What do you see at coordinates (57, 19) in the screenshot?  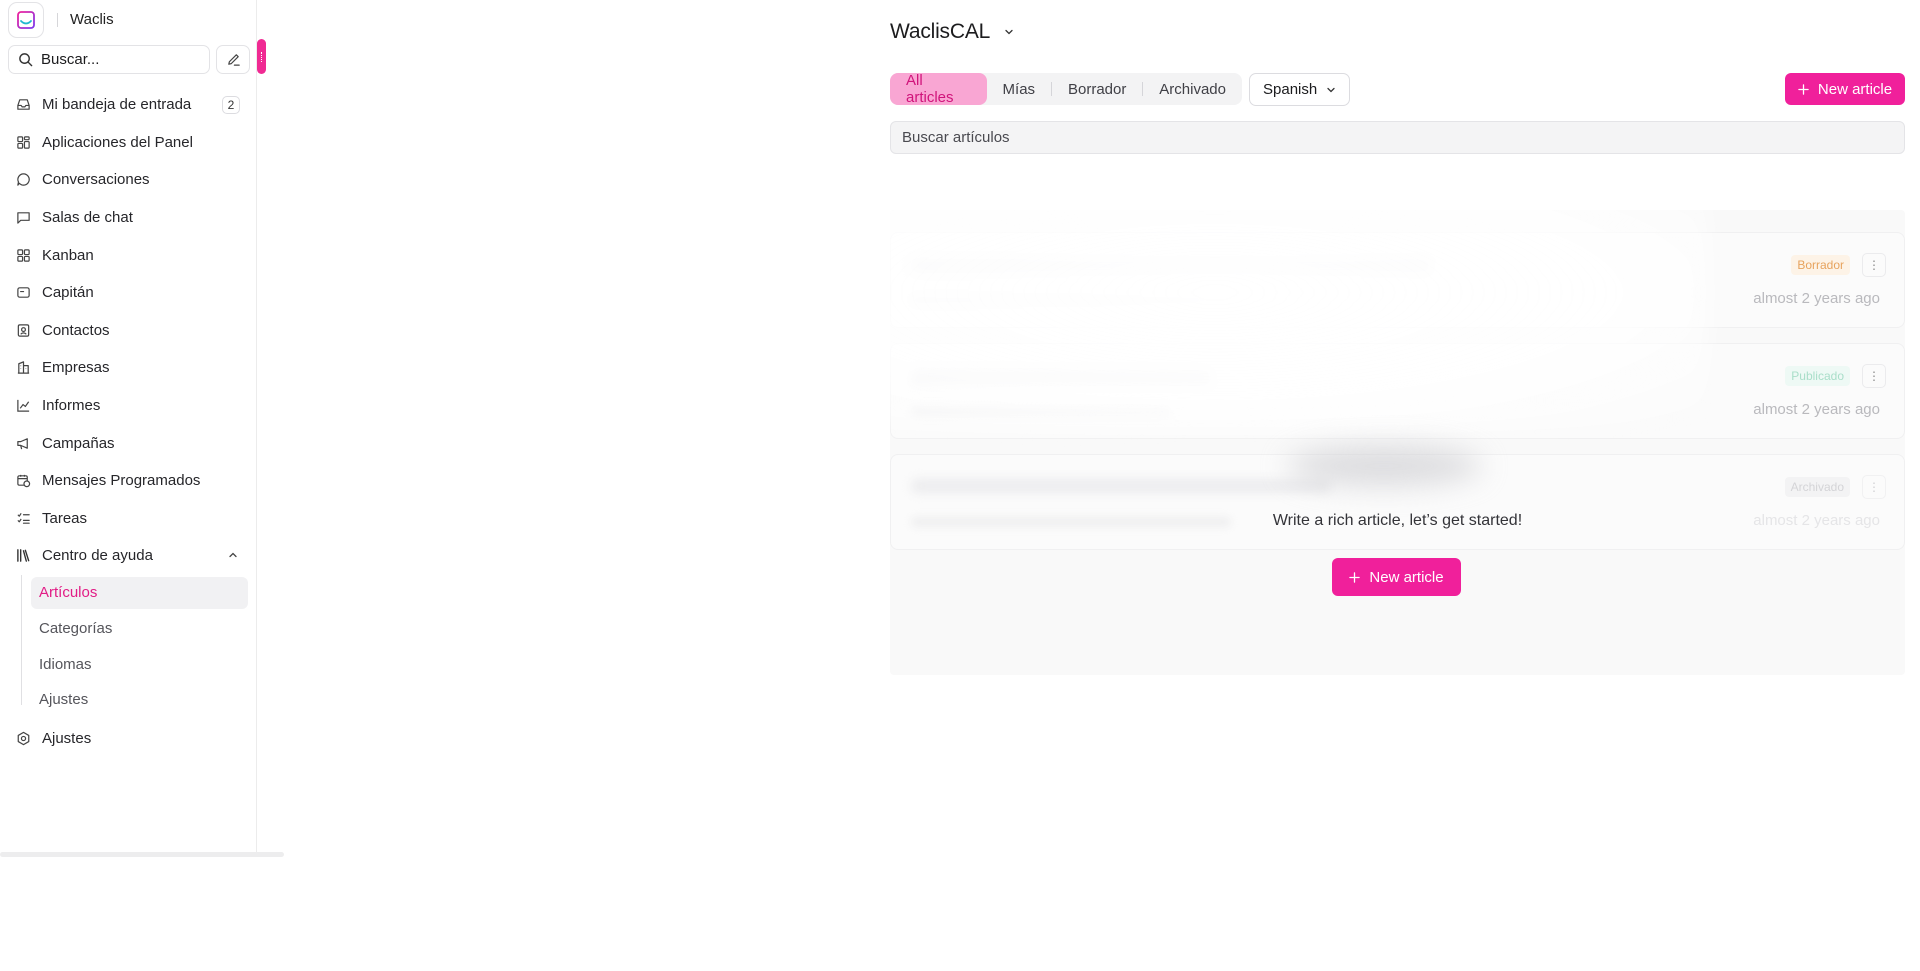 I see `brand-divider` at bounding box center [57, 19].